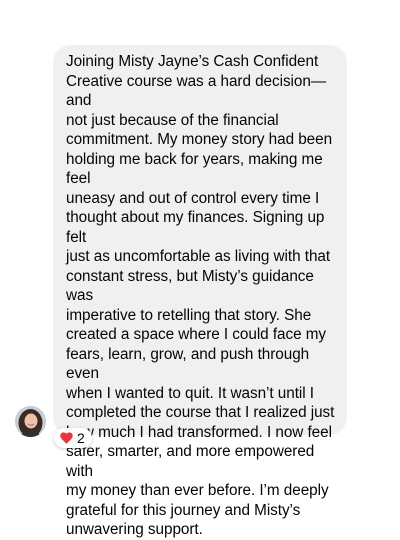 The width and height of the screenshot is (400, 540). What do you see at coordinates (81, 438) in the screenshot?
I see `reaction-count: 2` at bounding box center [81, 438].